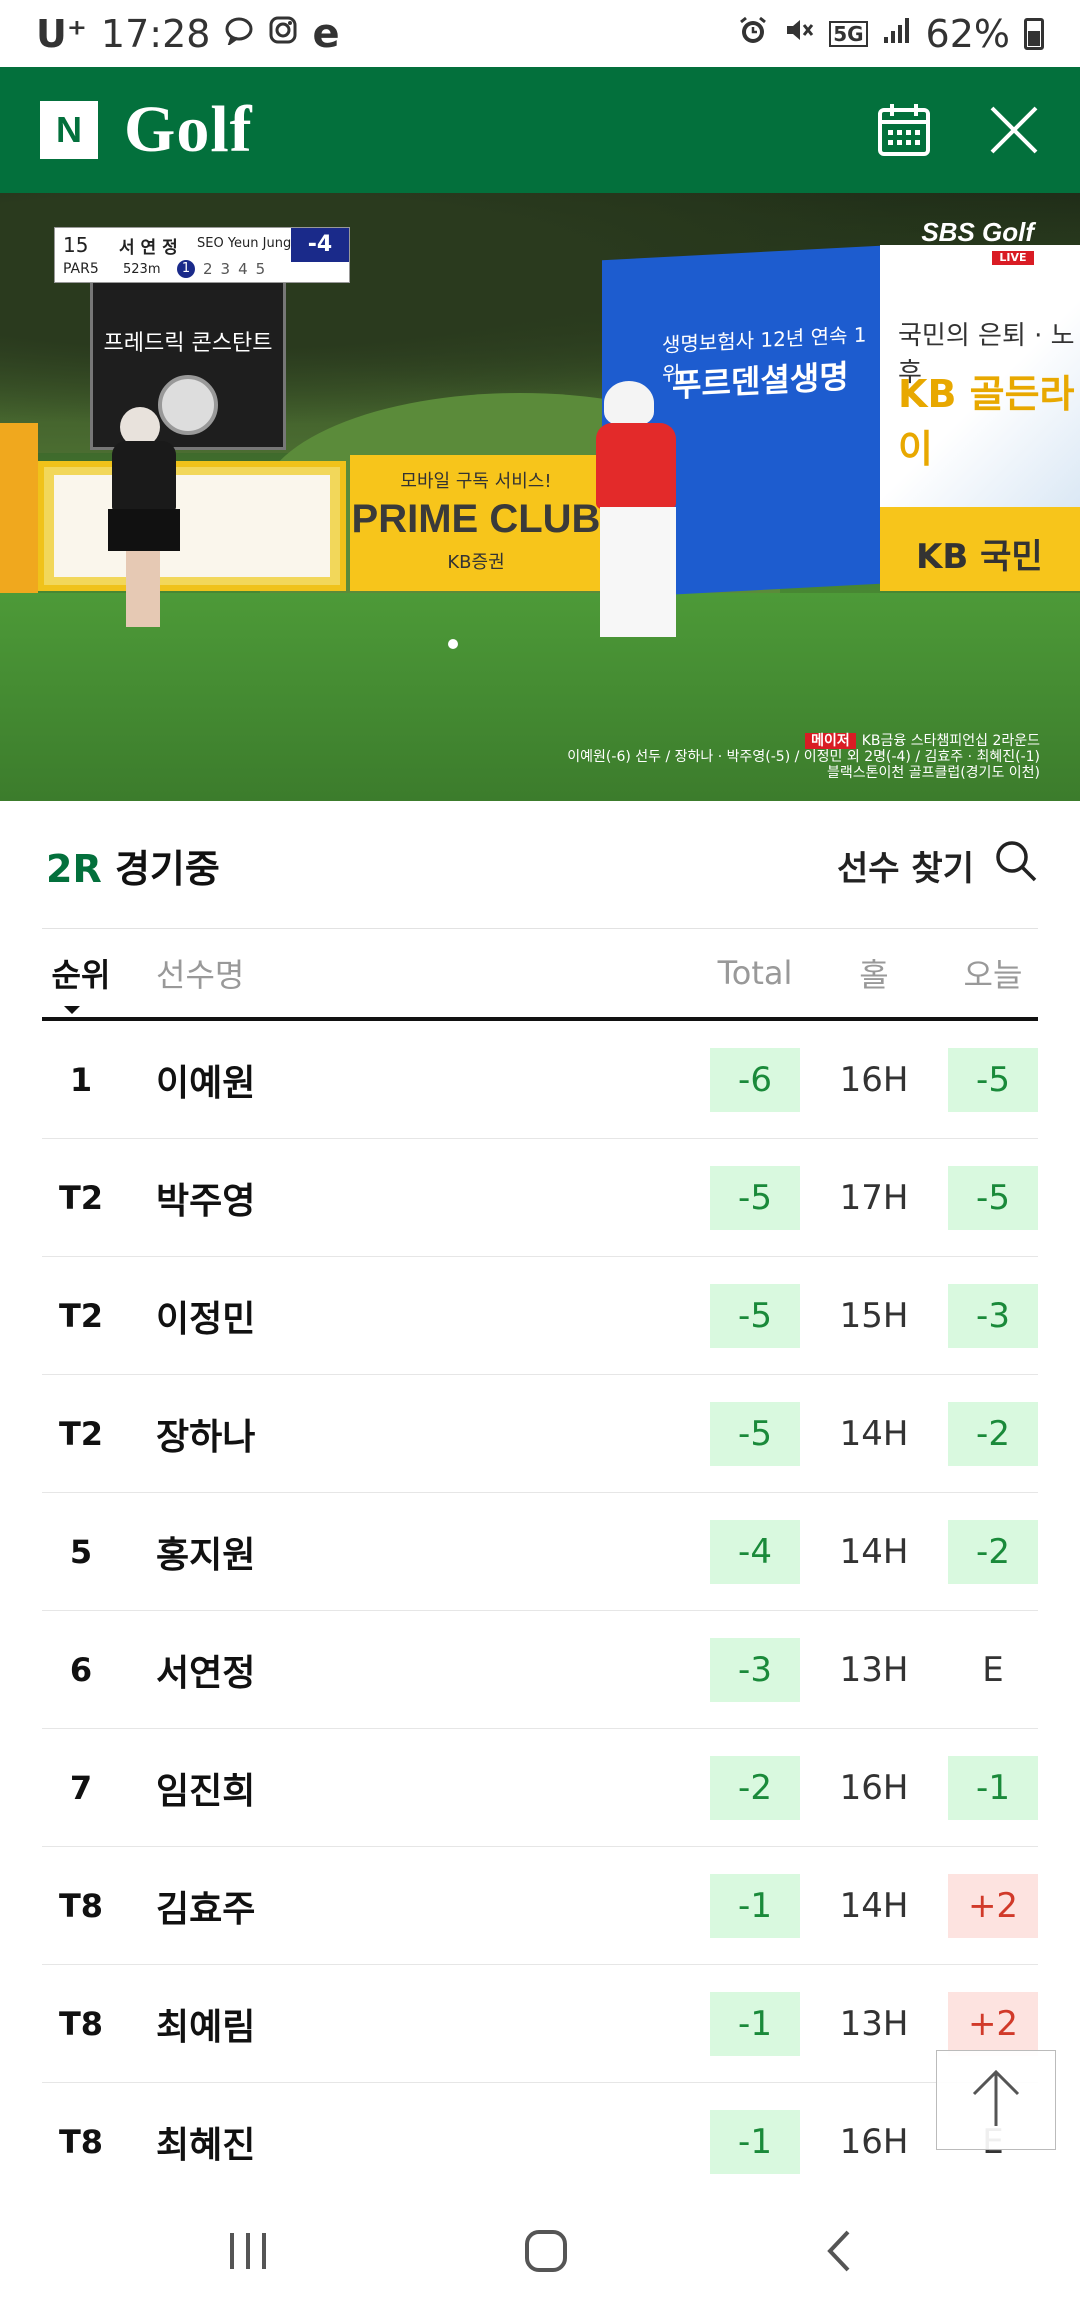  What do you see at coordinates (81, 1079) in the screenshot?
I see `row-rank: 1` at bounding box center [81, 1079].